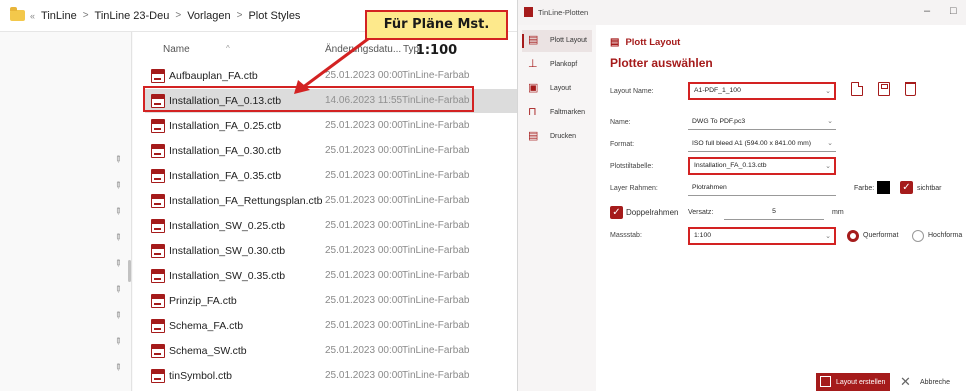 Image resolution: width=966 pixels, height=391 pixels. What do you see at coordinates (742, 12) in the screenshot?
I see `title-bar: TinLine-Plotten – □` at bounding box center [742, 12].